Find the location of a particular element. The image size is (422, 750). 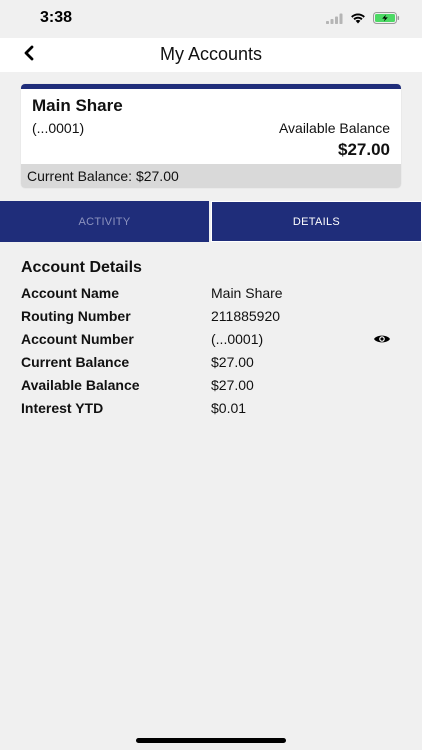

current-balance-footer: Current Balance: $27.00 is located at coordinates (211, 176).